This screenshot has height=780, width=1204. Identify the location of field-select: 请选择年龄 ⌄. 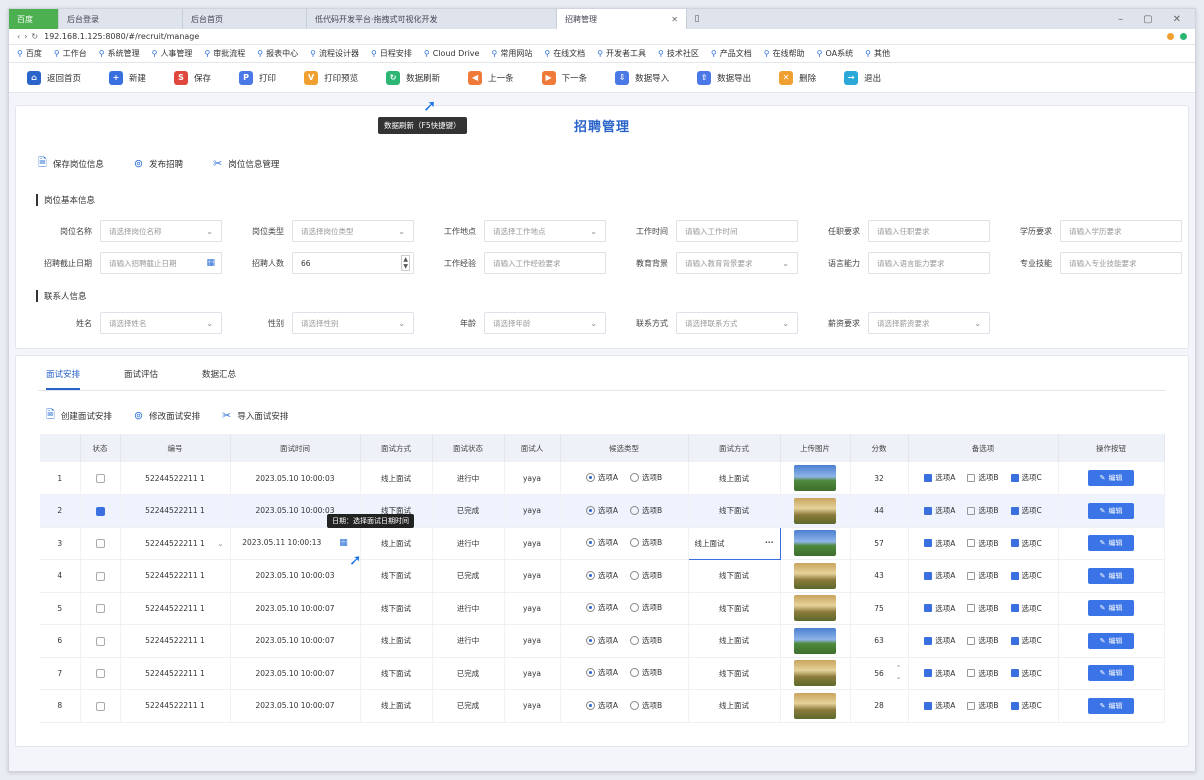
(545, 323).